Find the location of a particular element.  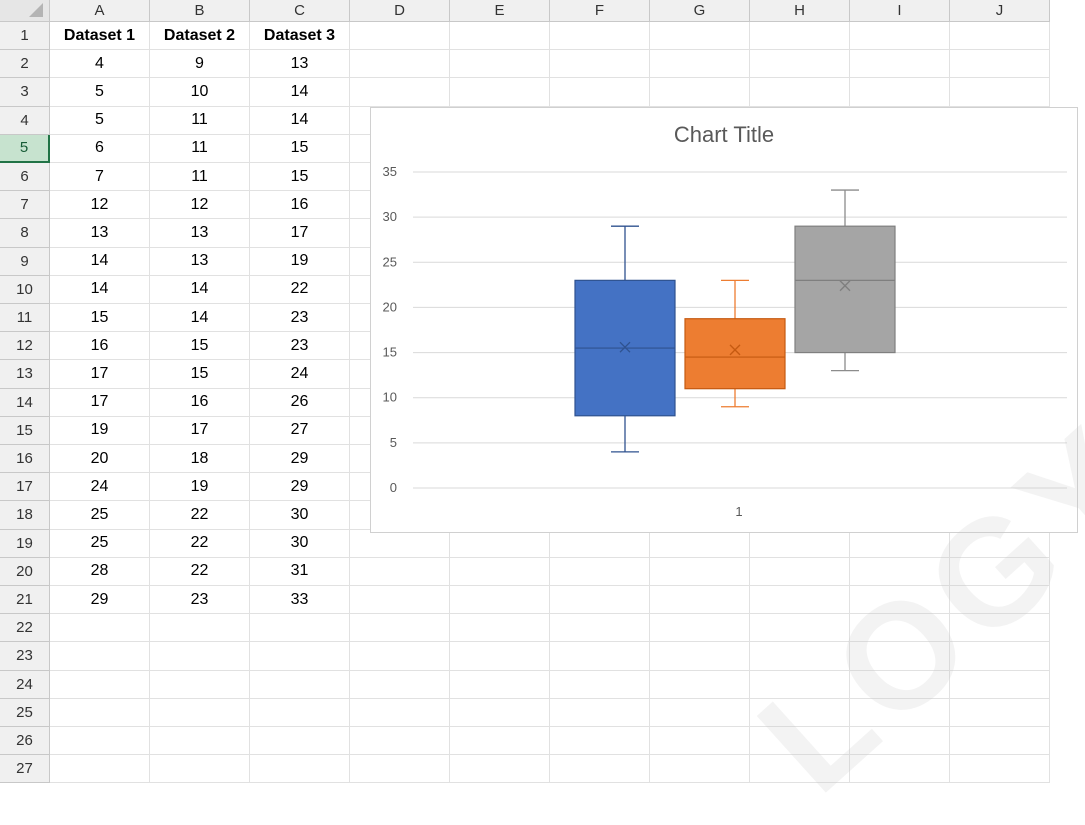

cell-h24 is located at coordinates (800, 684).